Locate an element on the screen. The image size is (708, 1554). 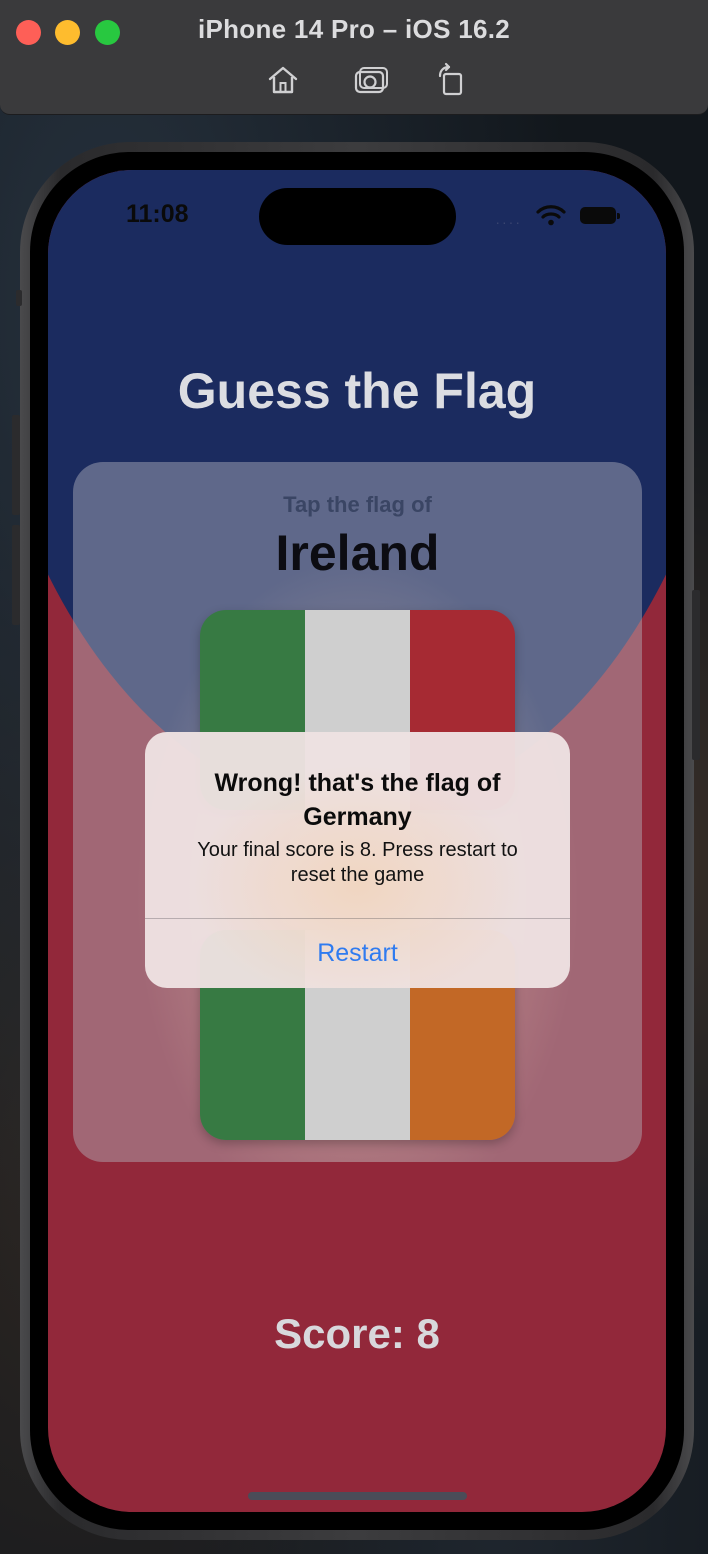
restart-button: Restart is located at coordinates (357, 953).